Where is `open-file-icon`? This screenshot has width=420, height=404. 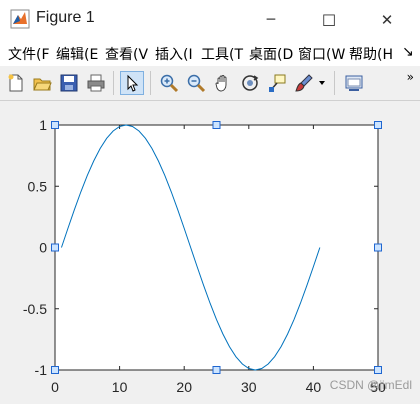
open-file-icon is located at coordinates (42, 84).